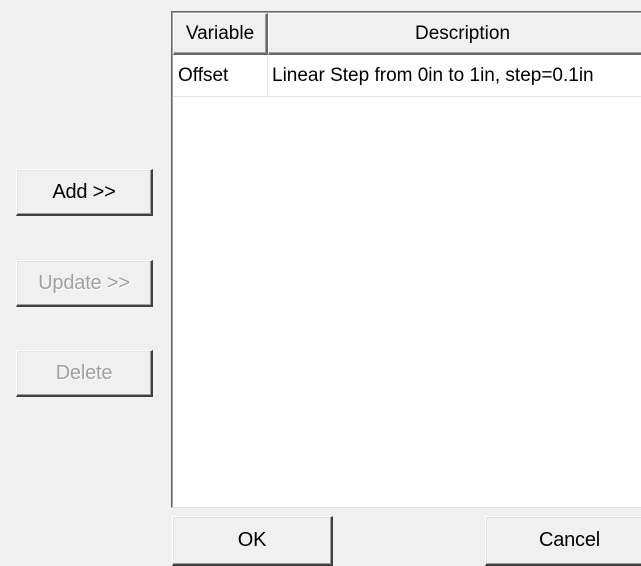 The height and width of the screenshot is (566, 641). What do you see at coordinates (84, 373) in the screenshot?
I see `delete-button: Delete` at bounding box center [84, 373].